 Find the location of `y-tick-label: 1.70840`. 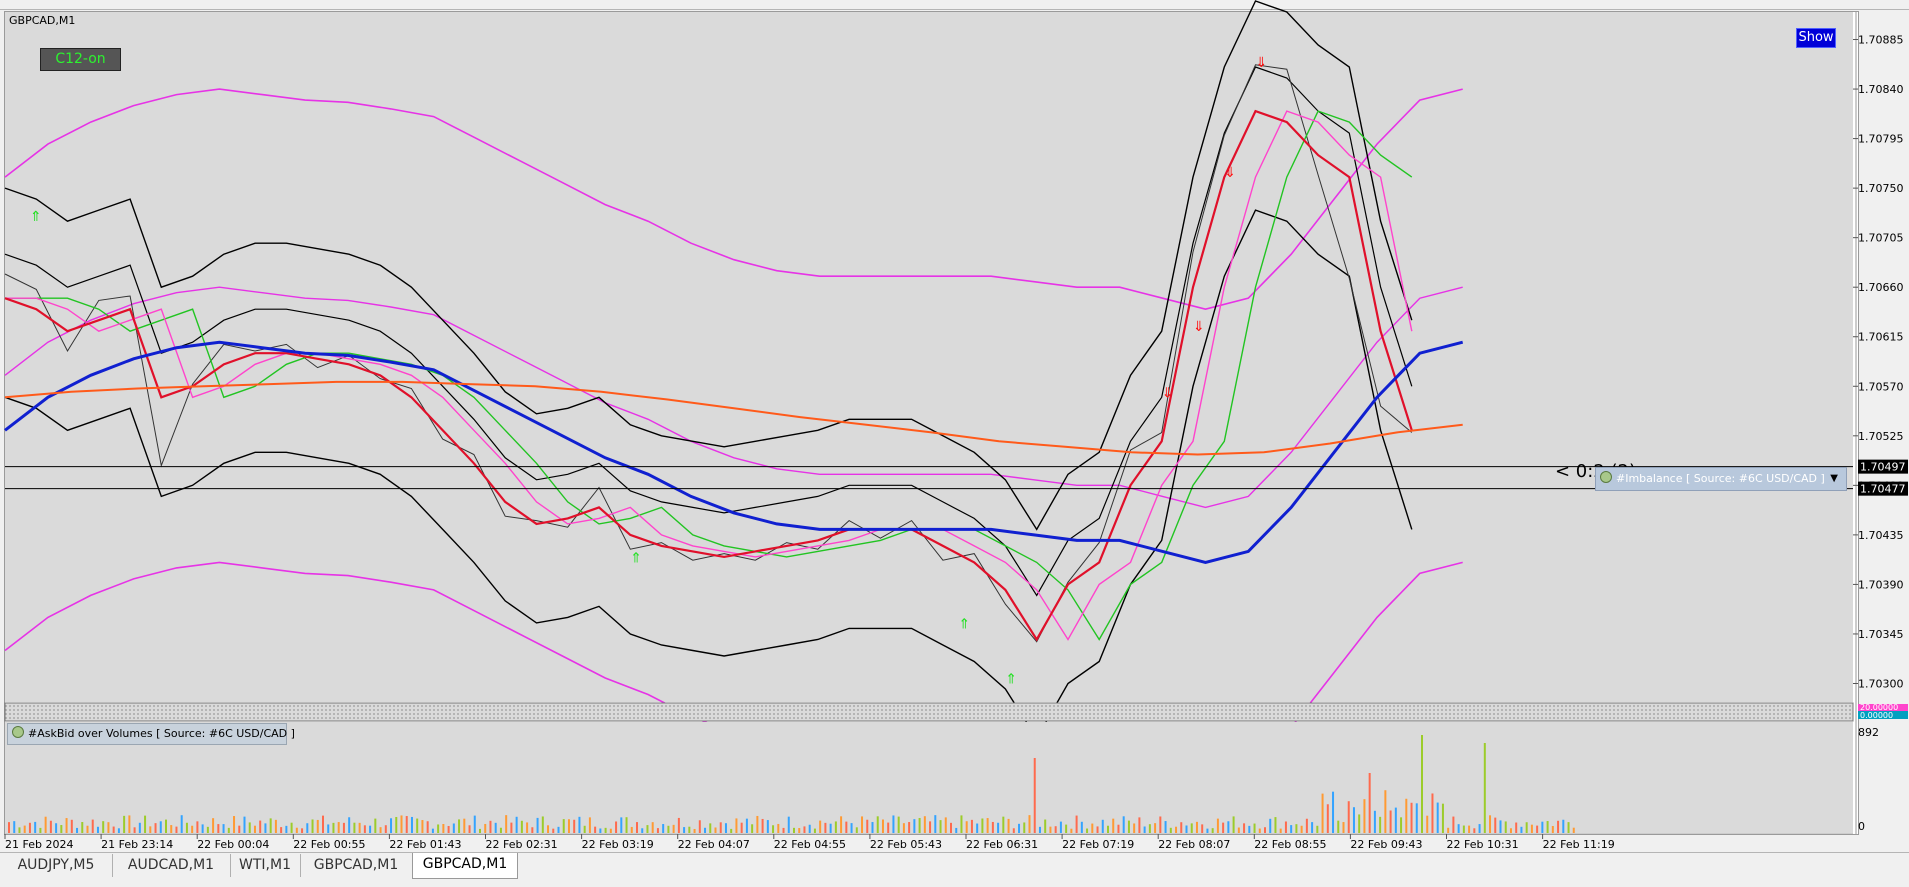

y-tick-label: 1.70840 is located at coordinates (1881, 89).